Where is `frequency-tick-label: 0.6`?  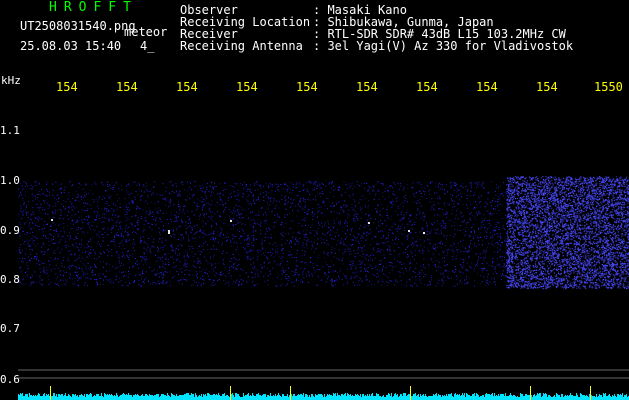 frequency-tick-label: 0.6 is located at coordinates (10, 379).